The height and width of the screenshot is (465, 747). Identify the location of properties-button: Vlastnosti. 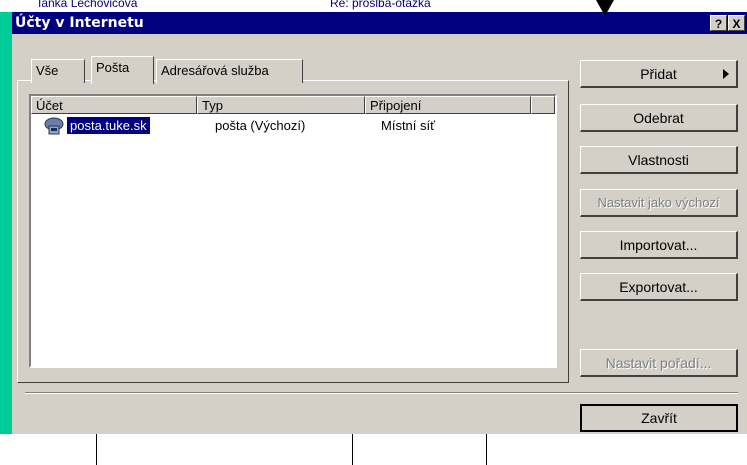
(659, 160).